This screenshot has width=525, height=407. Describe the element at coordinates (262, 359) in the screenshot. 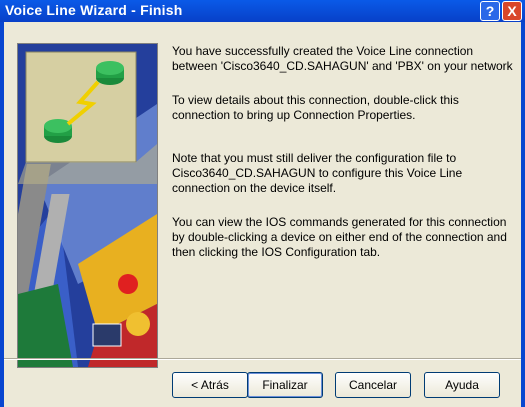

I see `button-separator` at that location.